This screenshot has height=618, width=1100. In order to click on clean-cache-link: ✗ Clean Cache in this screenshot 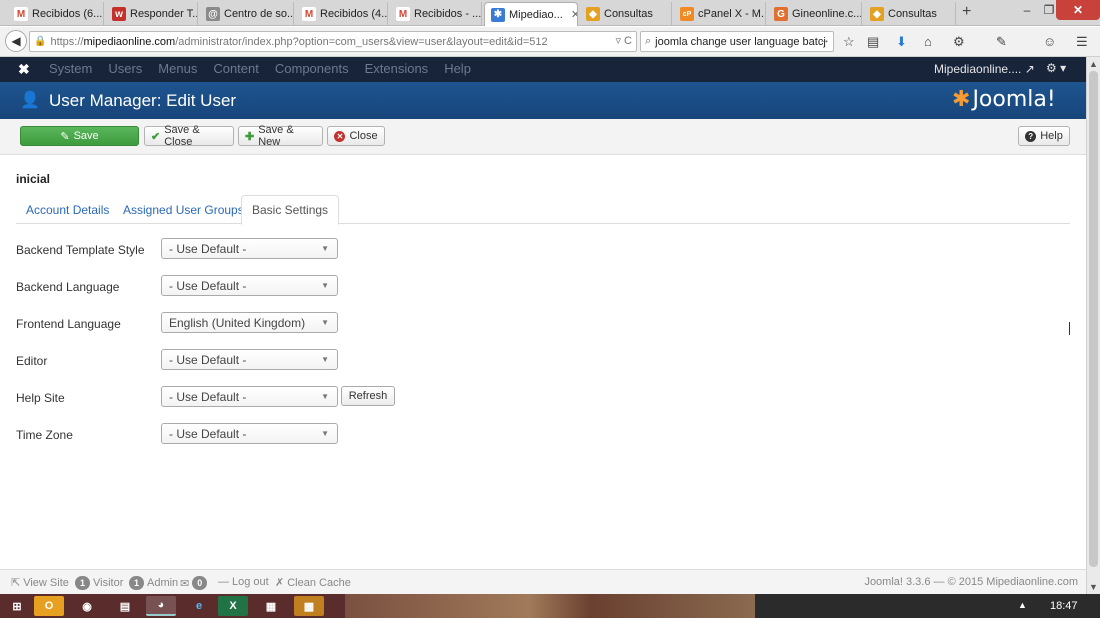, I will do `click(313, 583)`.